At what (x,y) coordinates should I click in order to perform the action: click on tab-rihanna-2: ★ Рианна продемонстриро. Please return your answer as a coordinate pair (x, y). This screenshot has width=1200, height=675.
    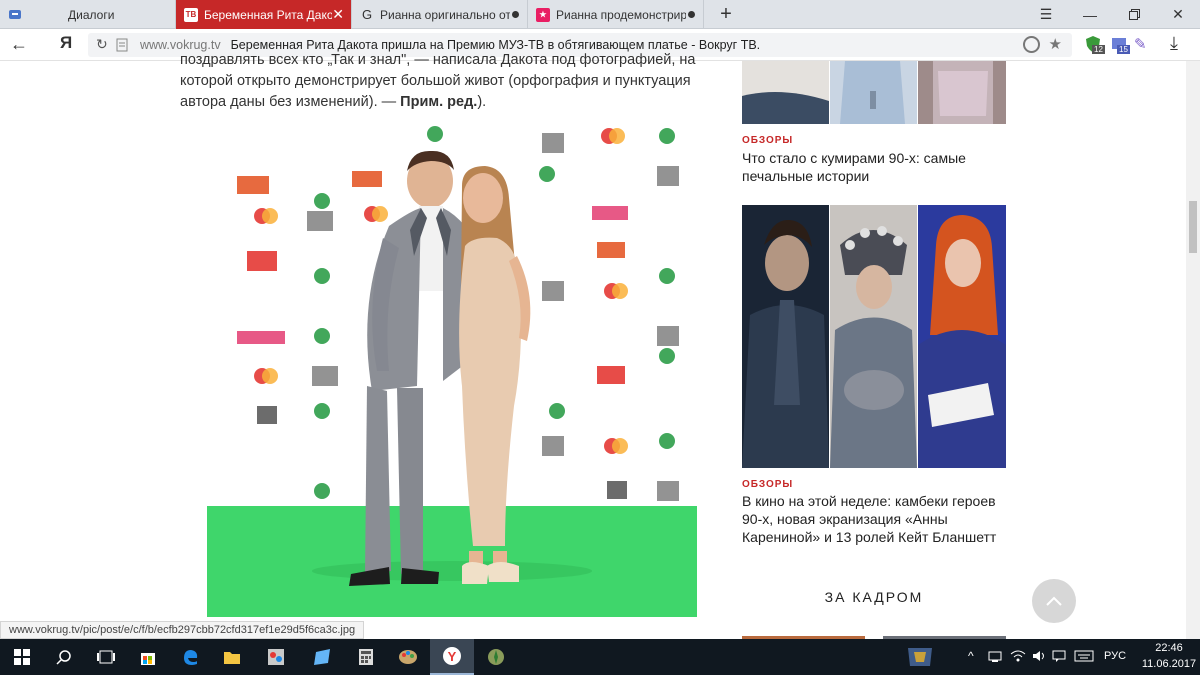
    Looking at the image, I should click on (616, 14).